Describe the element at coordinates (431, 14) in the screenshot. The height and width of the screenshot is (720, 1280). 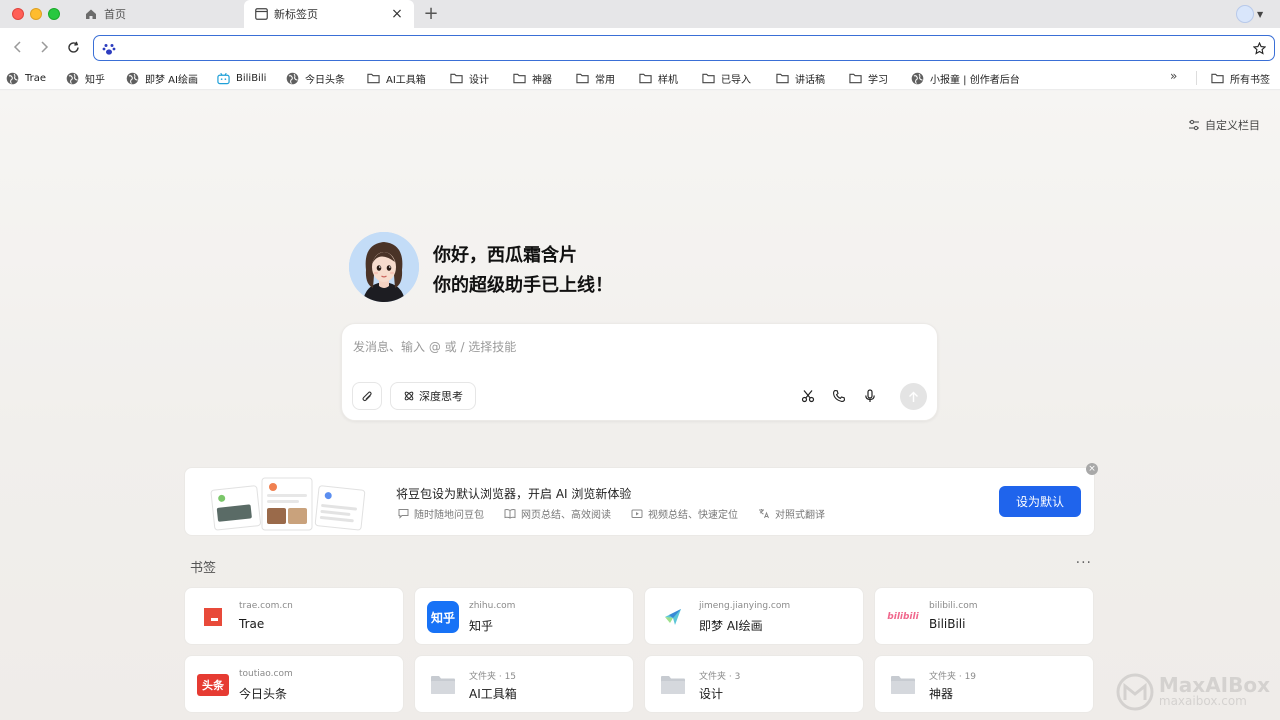
I see `new-tab-button: +` at that location.